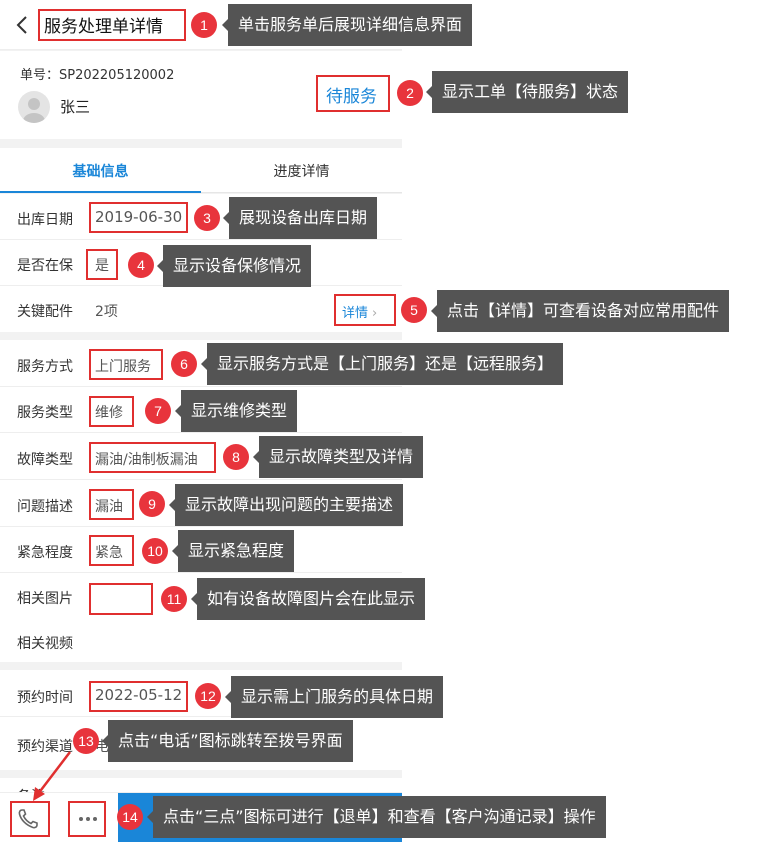 This screenshot has width=779, height=842. Describe the element at coordinates (45, 312) in the screenshot. I see `field-label: 关键配件` at that location.